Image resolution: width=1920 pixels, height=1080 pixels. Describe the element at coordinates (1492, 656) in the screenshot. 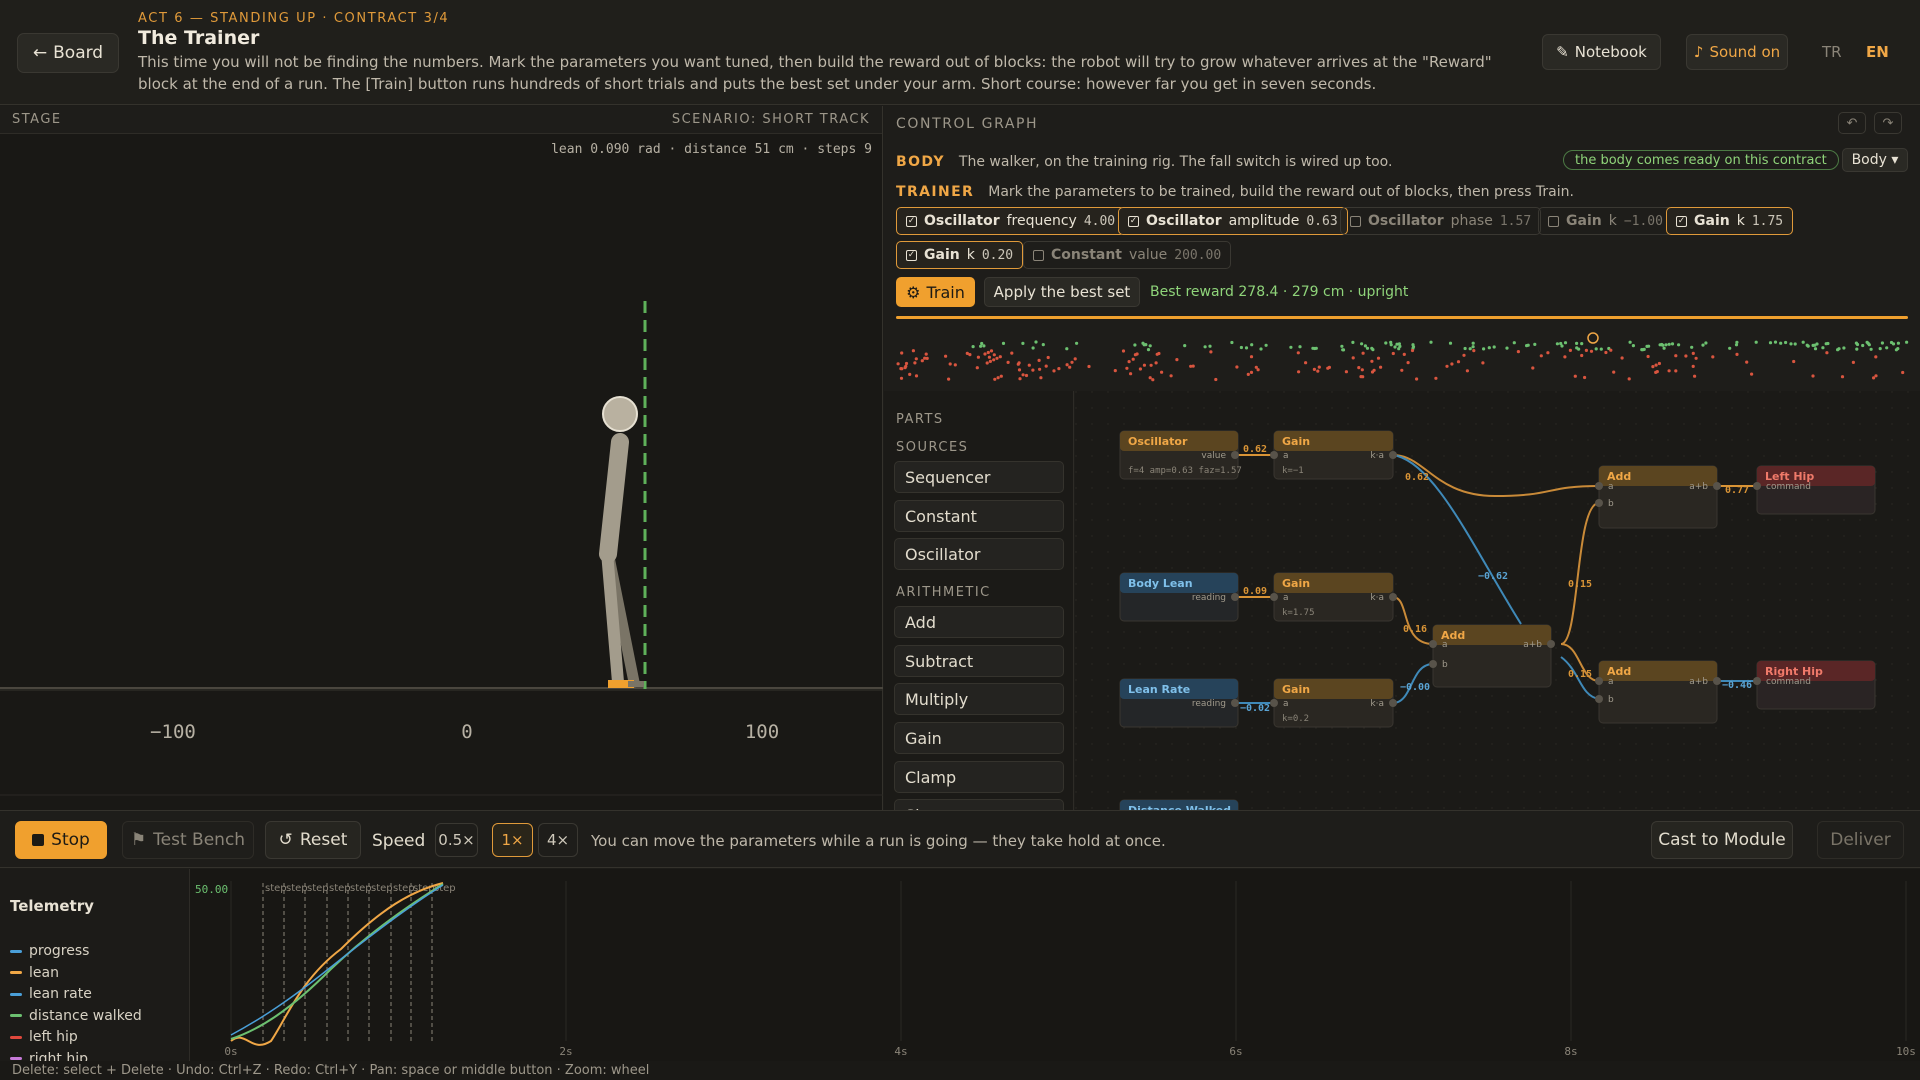

I see `graph-node-add2: Addaba+b` at that location.